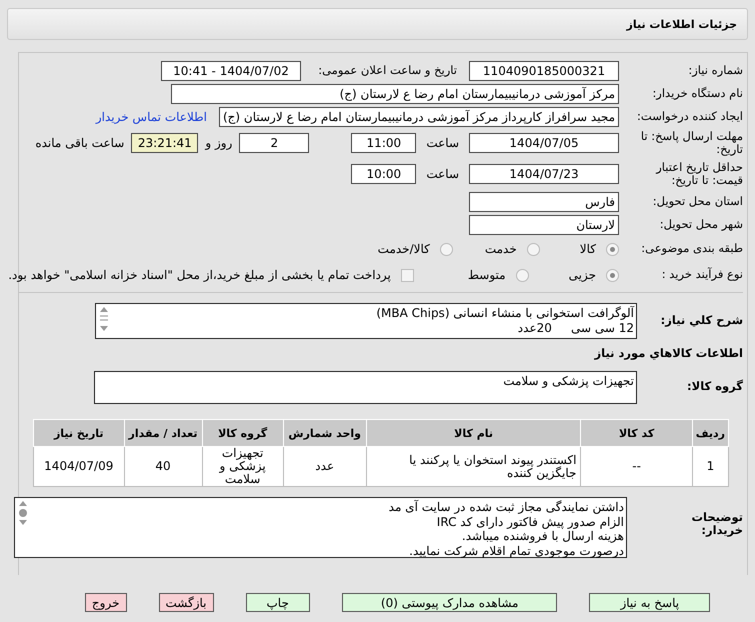  I want to click on field-label: ایجاد کننده درخواست:, so click(689, 117).